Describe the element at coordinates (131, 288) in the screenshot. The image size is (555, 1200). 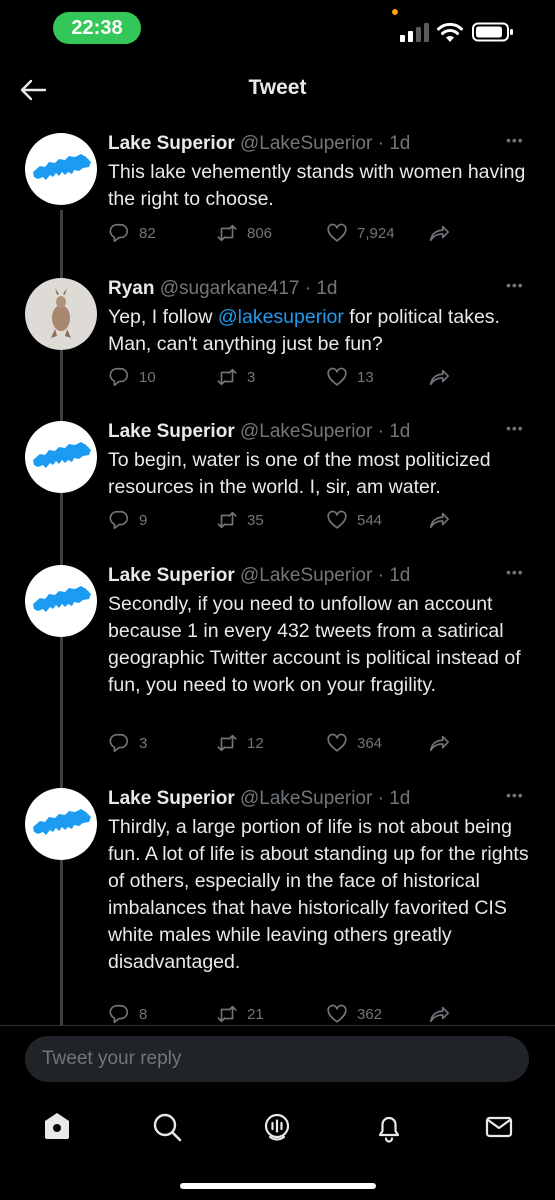
I see `author-name: Ryan` at that location.